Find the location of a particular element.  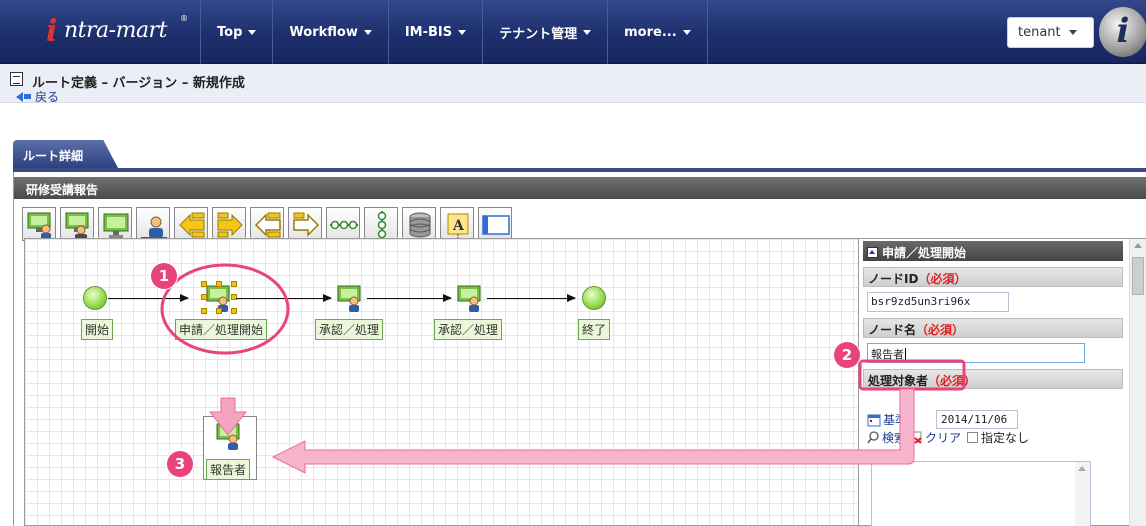

person-node-icon is located at coordinates (153, 224).